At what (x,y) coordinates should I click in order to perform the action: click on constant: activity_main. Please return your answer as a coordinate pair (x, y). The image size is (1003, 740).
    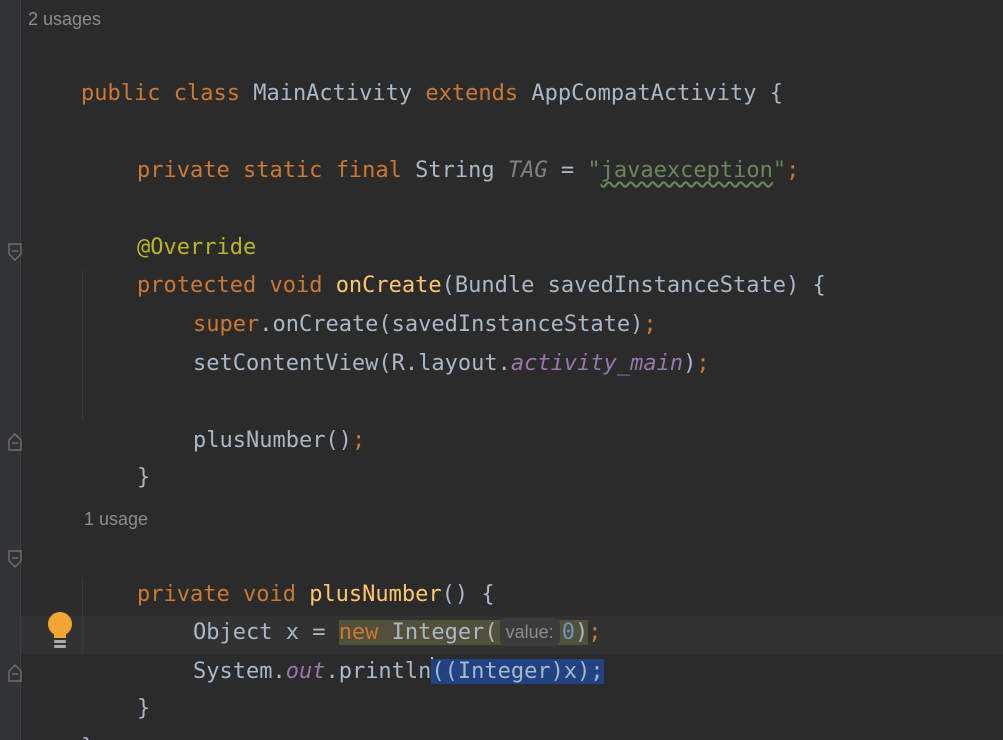
    Looking at the image, I should click on (597, 363).